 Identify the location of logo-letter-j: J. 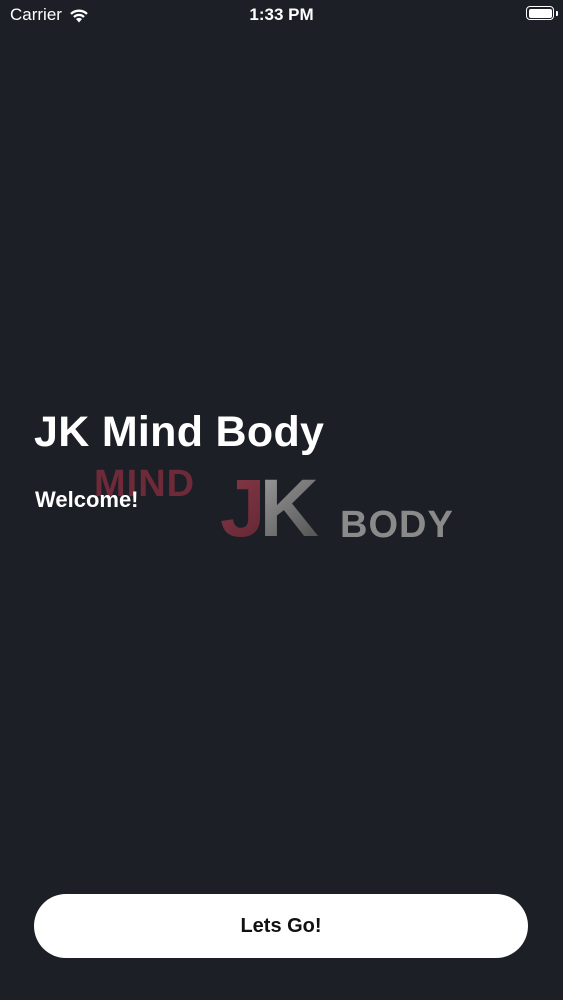
(240, 508).